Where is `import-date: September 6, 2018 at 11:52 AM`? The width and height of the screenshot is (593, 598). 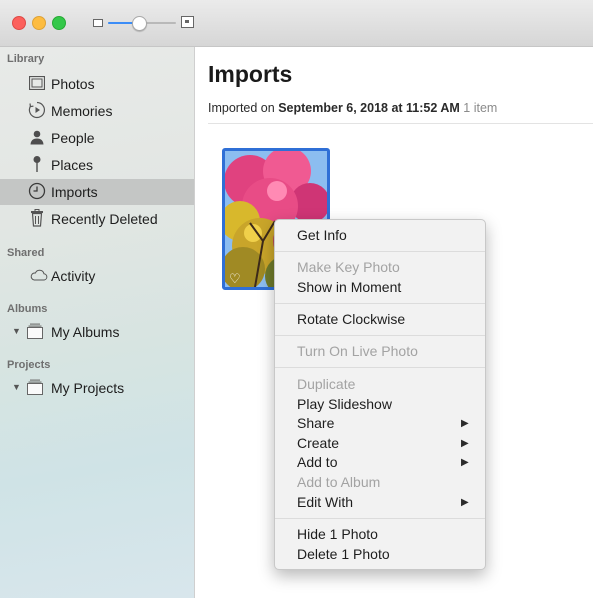
import-date: September 6, 2018 at 11:52 AM is located at coordinates (369, 108).